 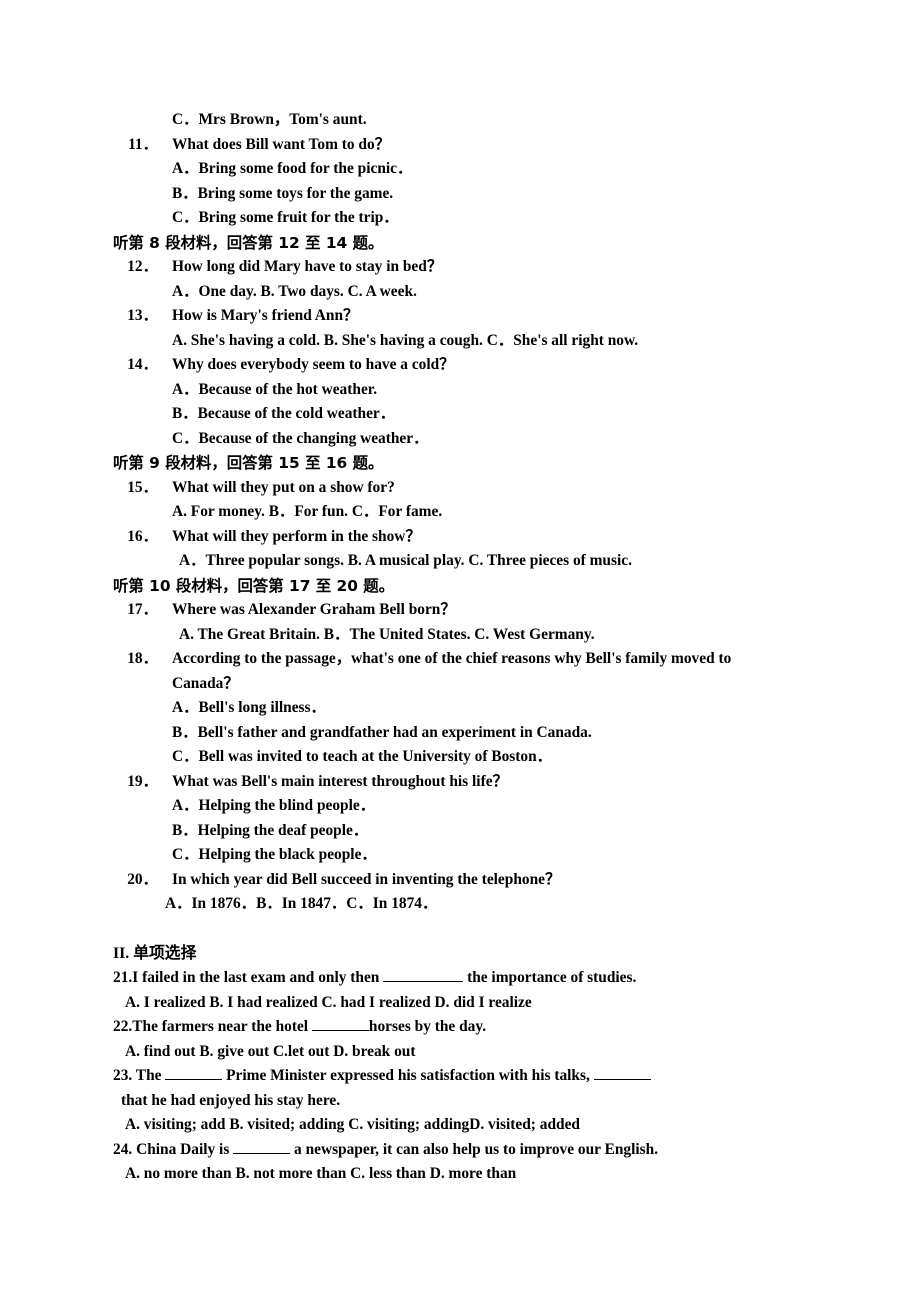 I want to click on question-16-text: What will they perform in the show？, so click(x=296, y=536).